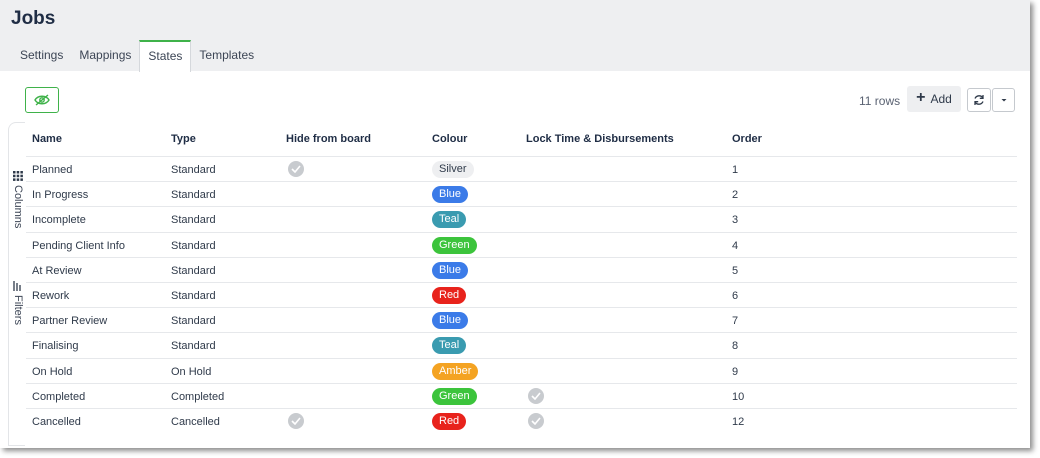 This screenshot has height=458, width=1040. Describe the element at coordinates (18, 176) in the screenshot. I see `grid-icon` at that location.